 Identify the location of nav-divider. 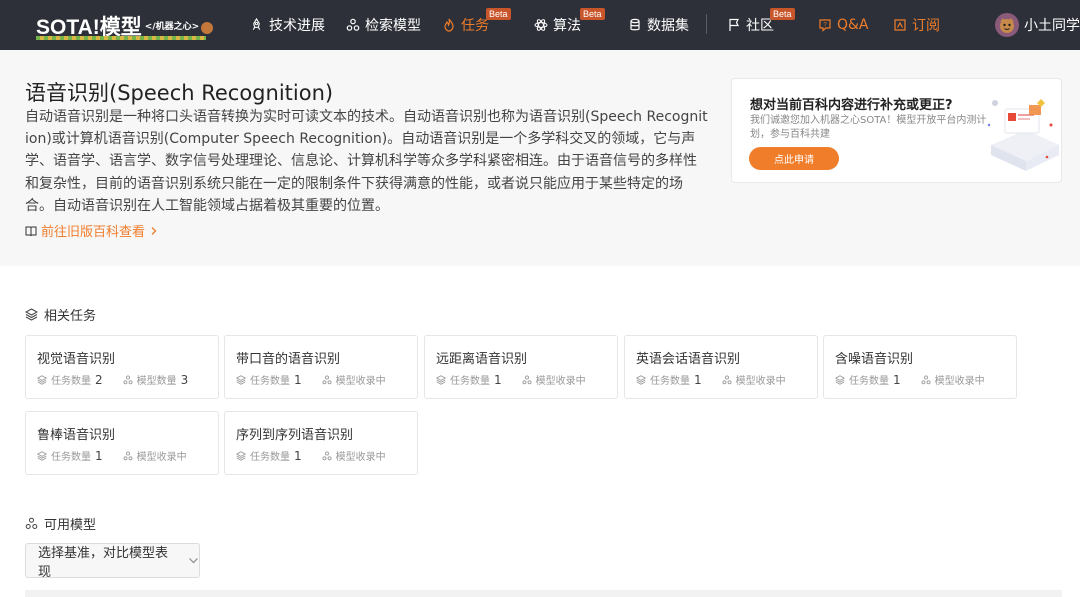
(706, 24).